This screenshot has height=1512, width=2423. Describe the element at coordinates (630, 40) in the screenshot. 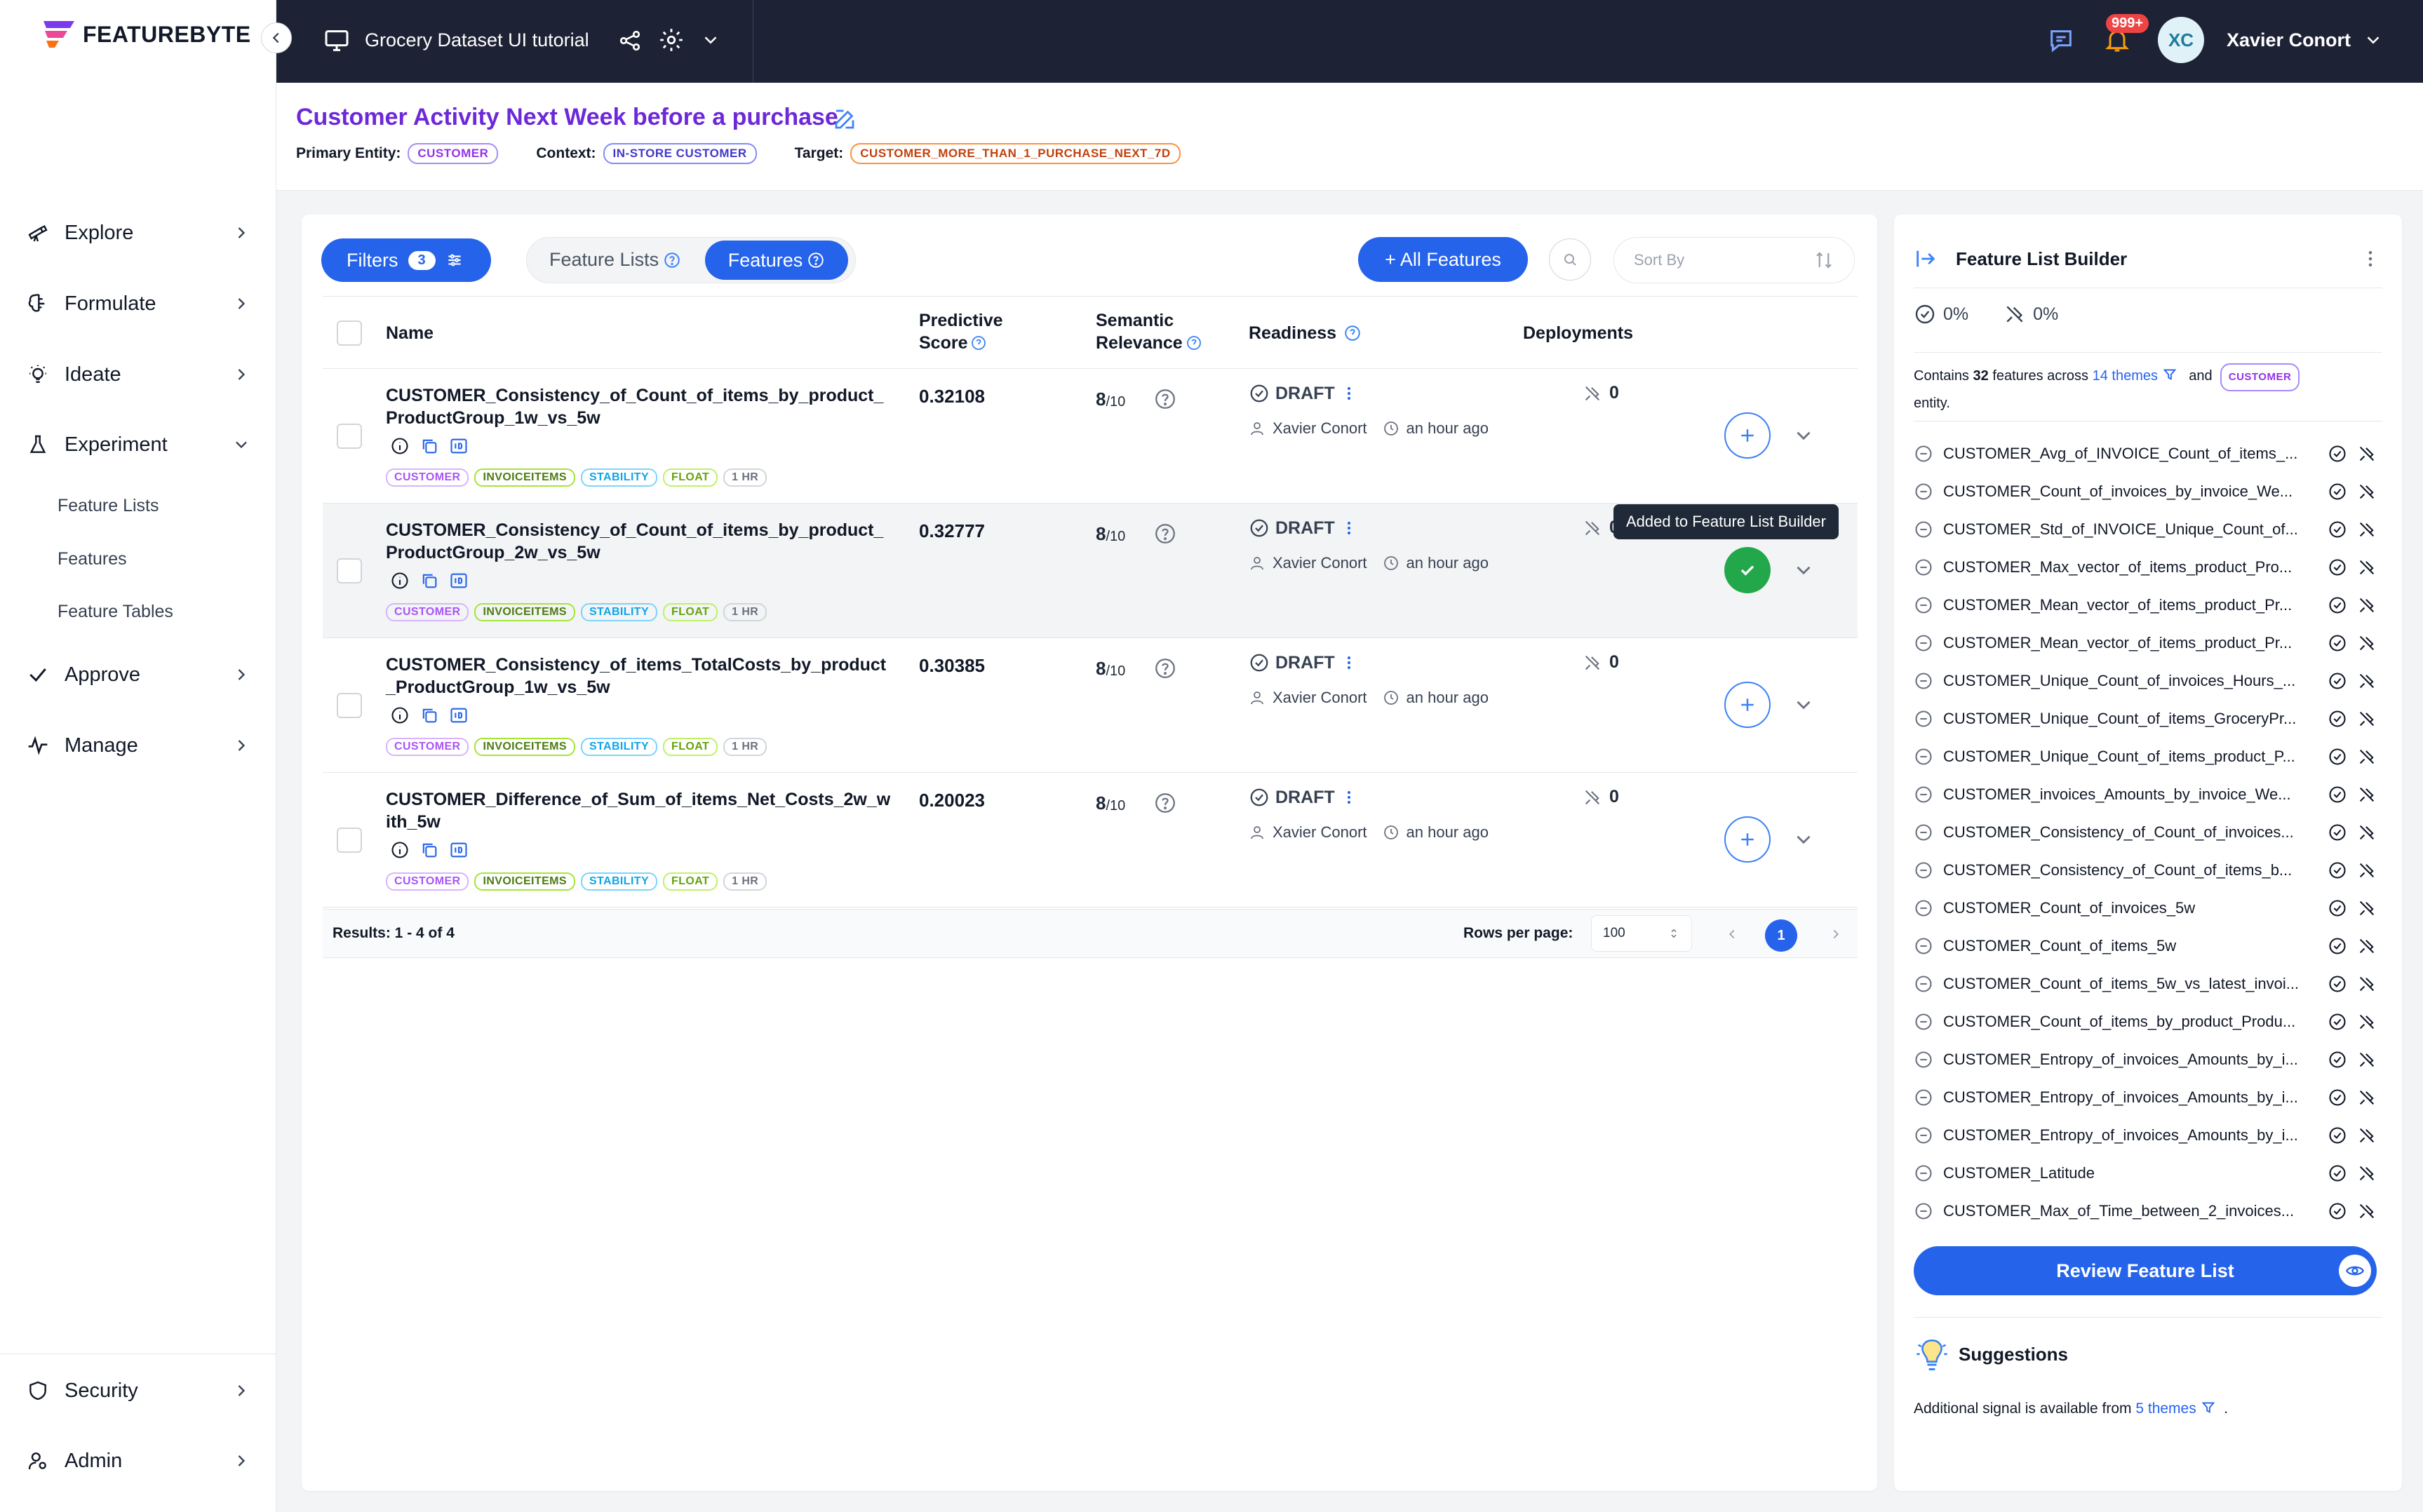

I see `share-icon` at that location.